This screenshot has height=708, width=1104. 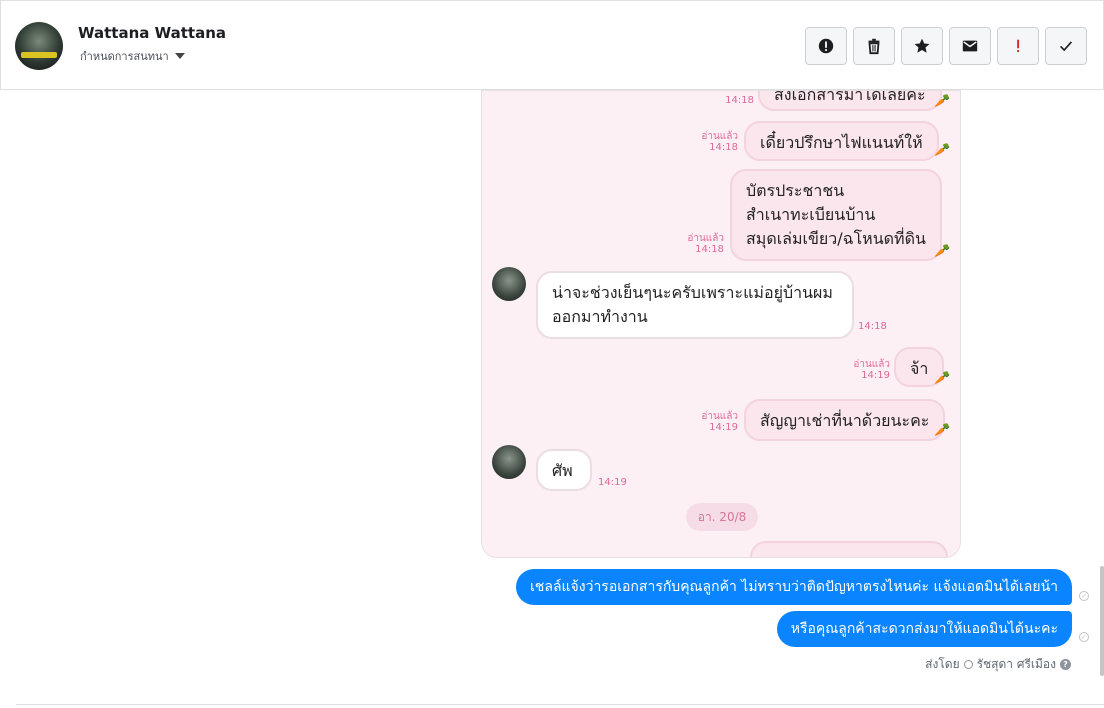 I want to click on agent-status-icon, so click(x=968, y=664).